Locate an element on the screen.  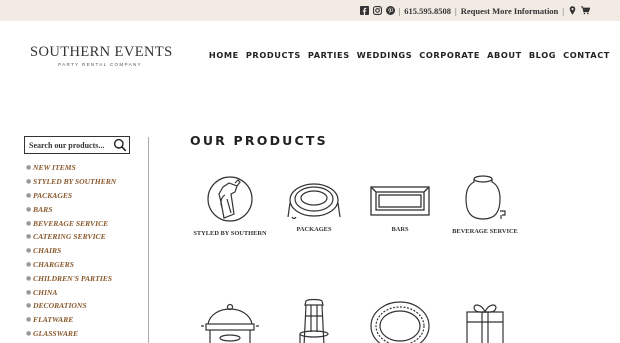
nav-home: HOME is located at coordinates (224, 55).